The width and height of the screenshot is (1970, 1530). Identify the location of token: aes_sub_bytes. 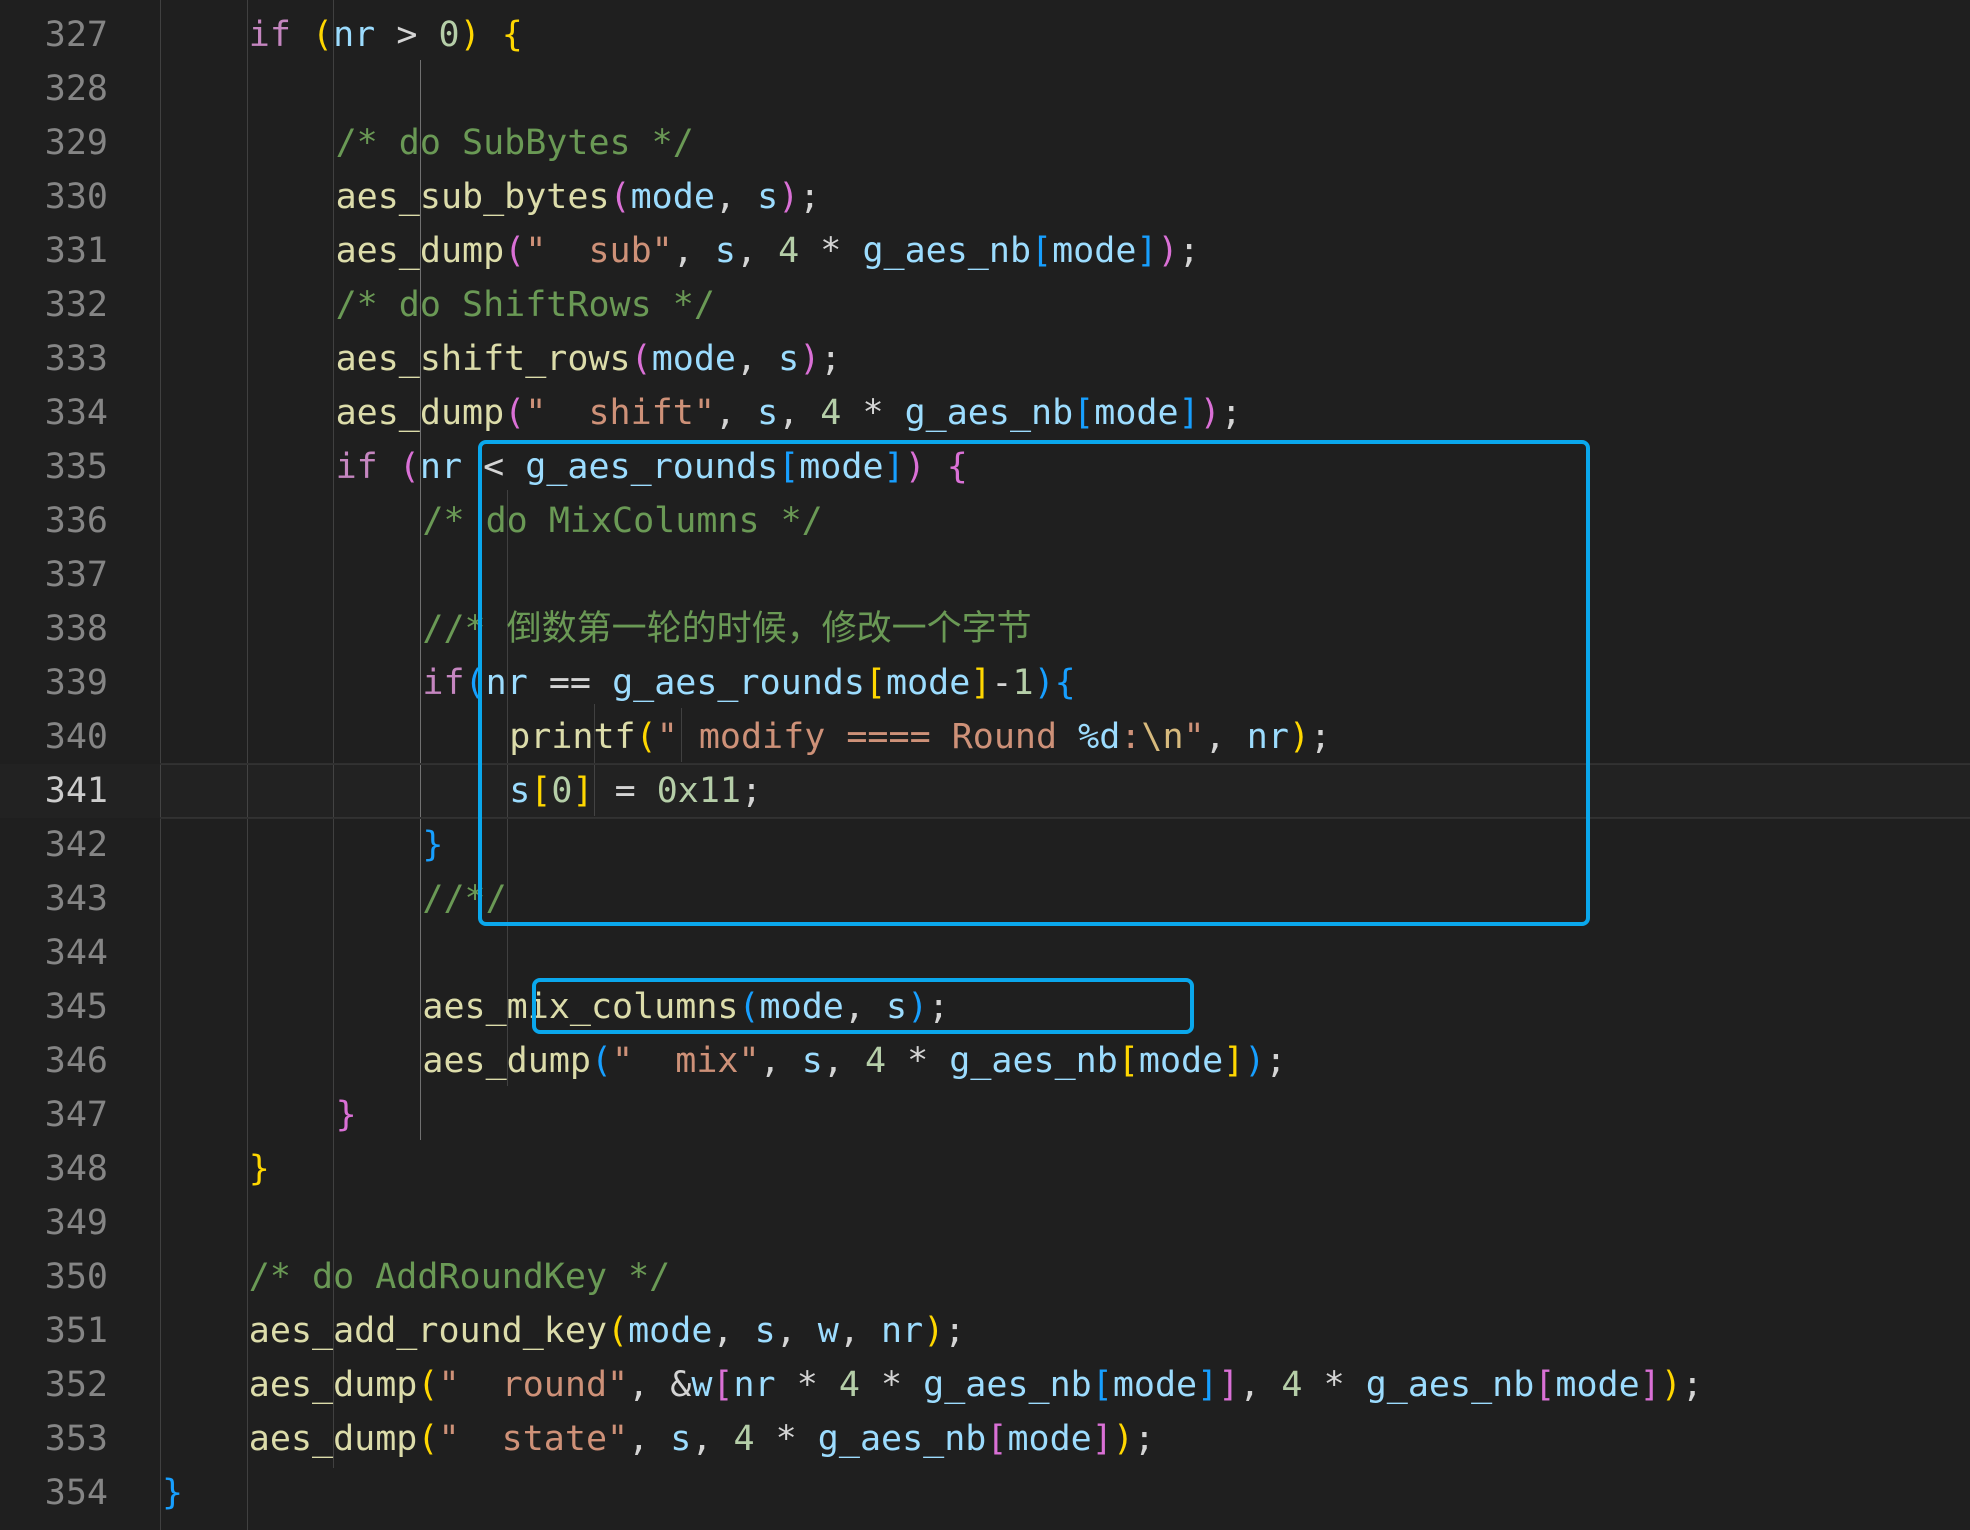
(472, 197).